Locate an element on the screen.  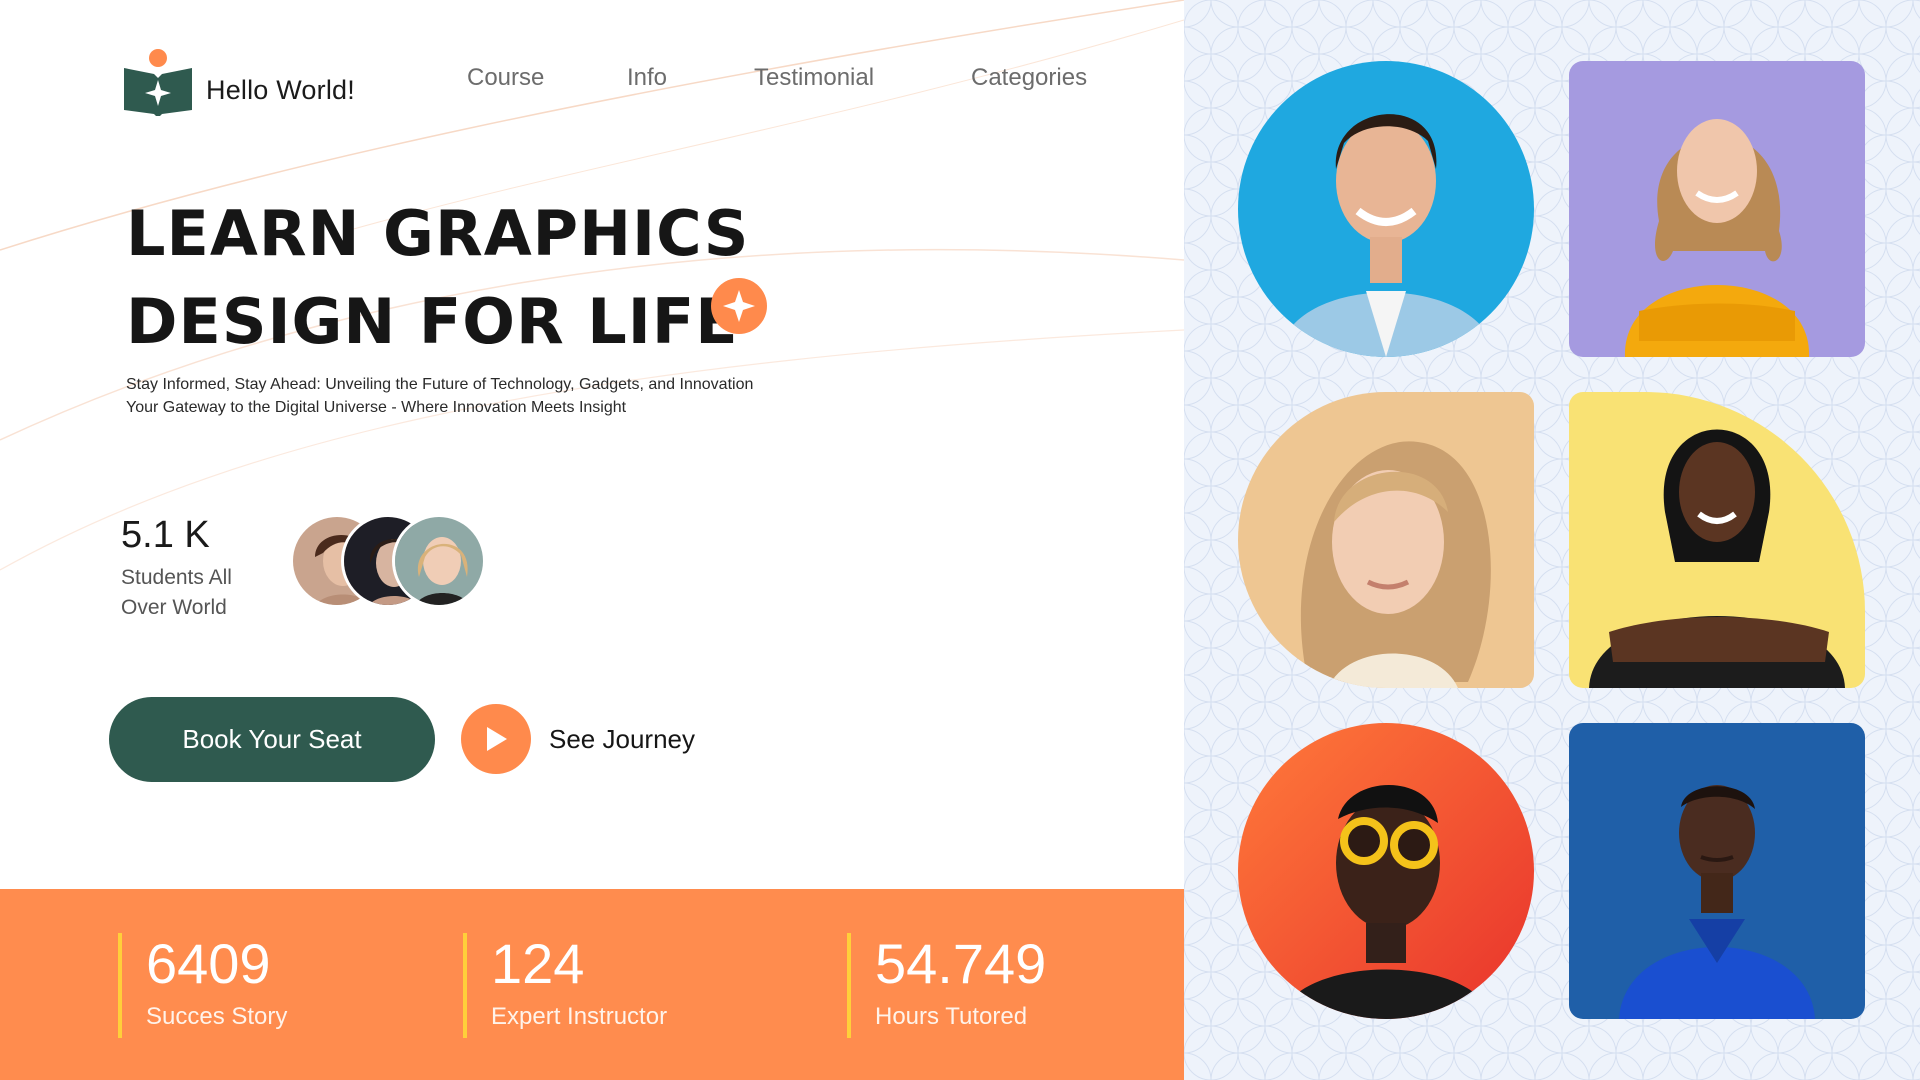
photo-woman-yellow-sweater is located at coordinates (1717, 209).